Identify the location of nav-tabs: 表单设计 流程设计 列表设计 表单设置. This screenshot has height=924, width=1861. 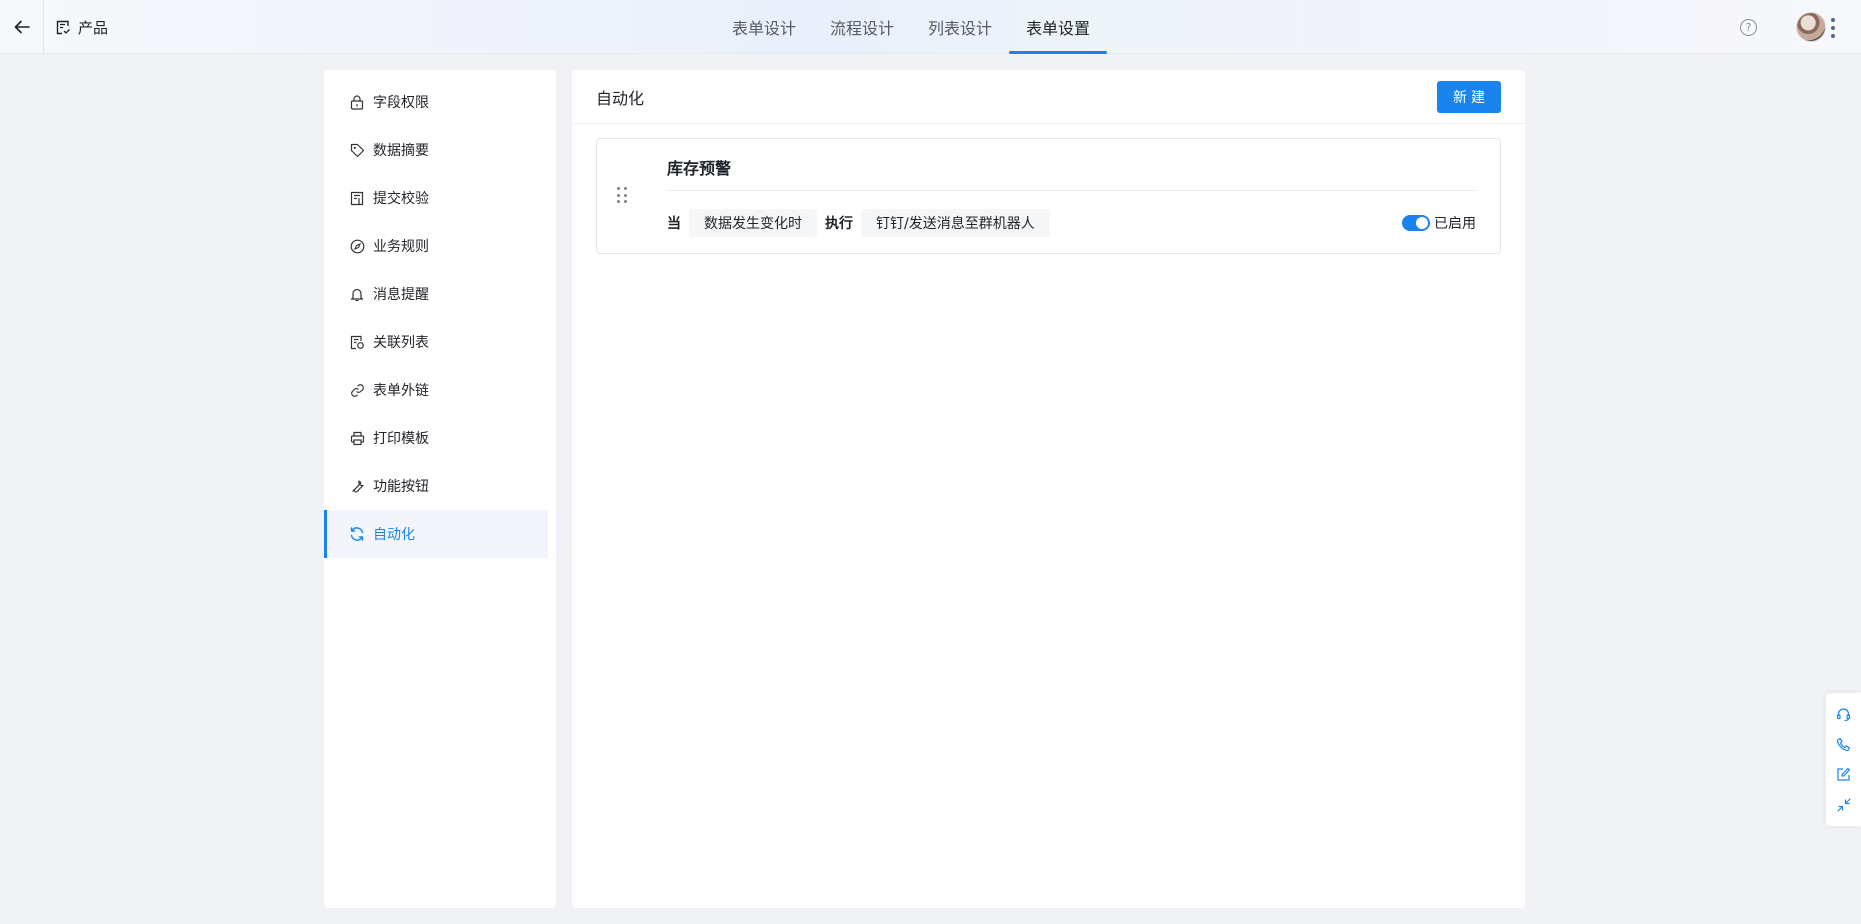
(911, 27).